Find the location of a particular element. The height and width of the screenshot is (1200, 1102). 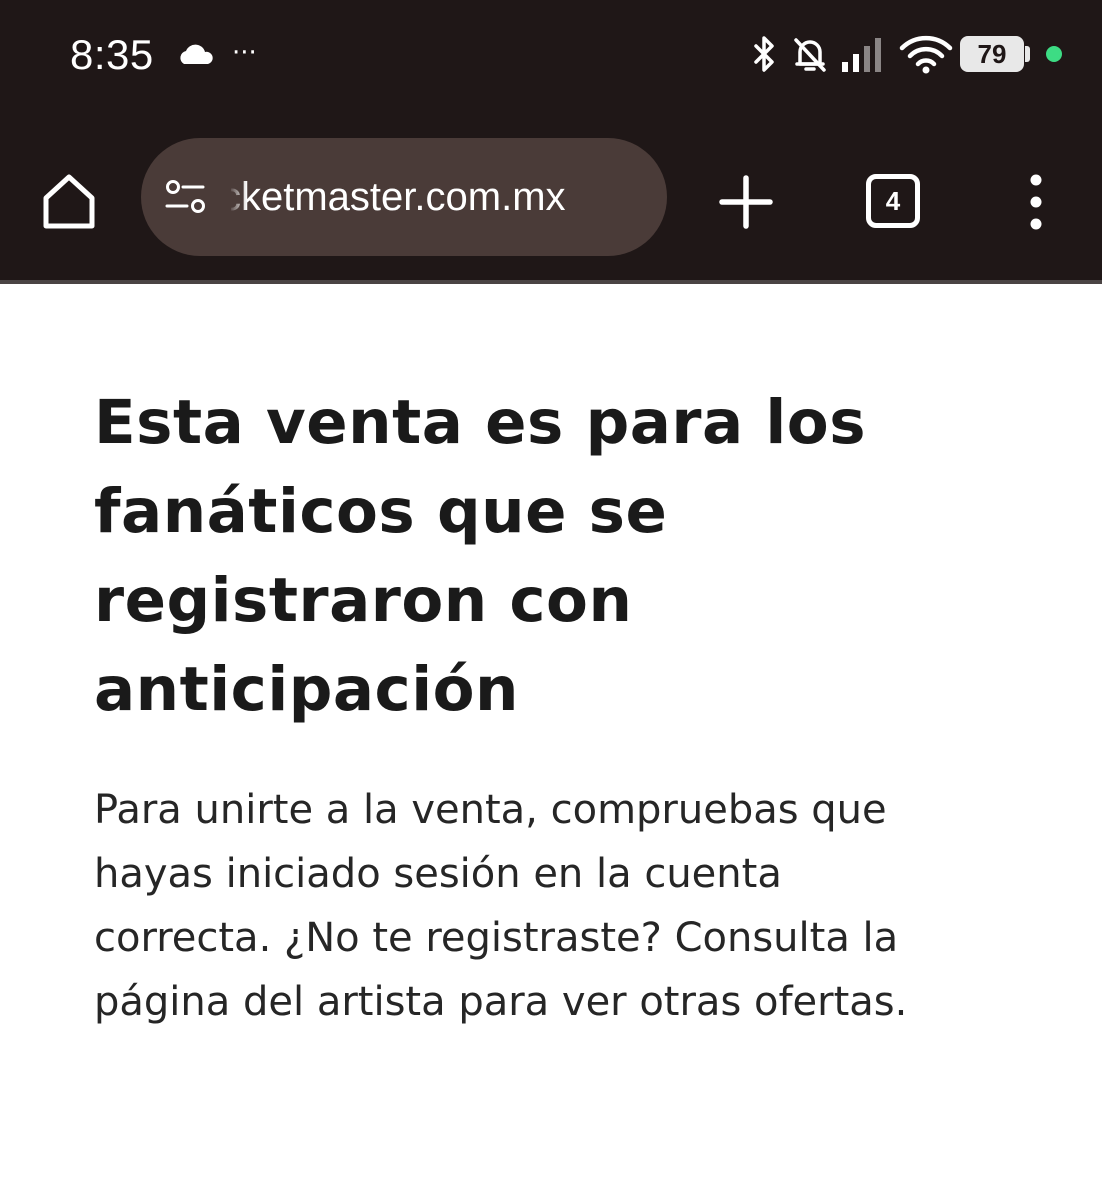

tab-count: 4 is located at coordinates (893, 201).